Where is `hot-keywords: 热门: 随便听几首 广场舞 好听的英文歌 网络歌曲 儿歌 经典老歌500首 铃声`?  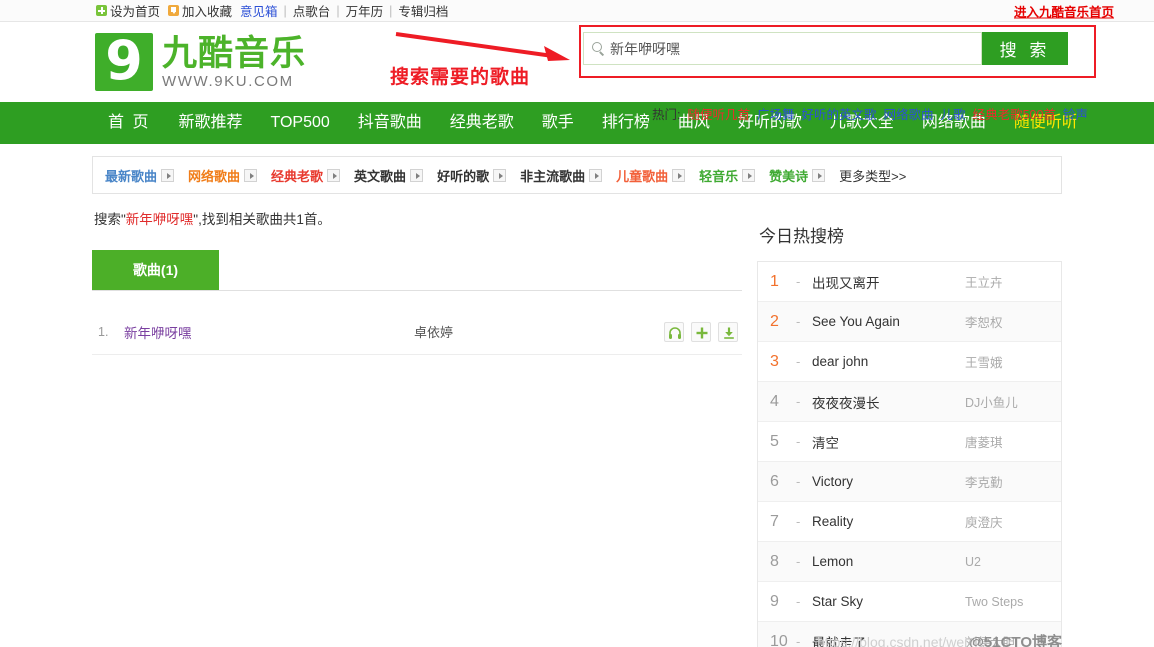 hot-keywords: 热门: 随便听几首 广场舞 好听的英文歌 网络歌曲 儿歌 经典老歌500首 铃声 is located at coordinates (870, 113).